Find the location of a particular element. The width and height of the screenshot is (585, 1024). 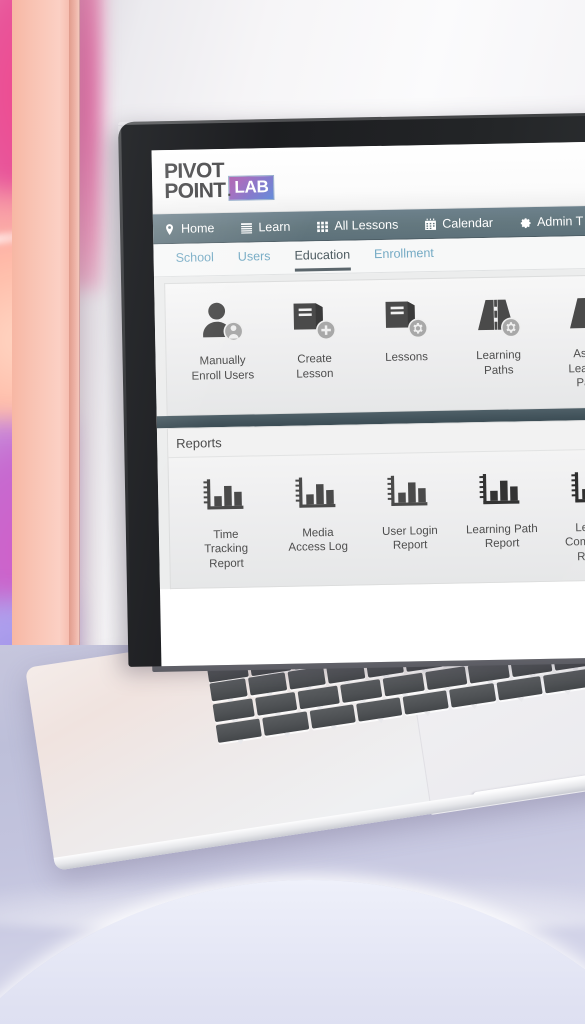

tile-assign-learning-paths: Assign Learning Paths is located at coordinates (565, 340).